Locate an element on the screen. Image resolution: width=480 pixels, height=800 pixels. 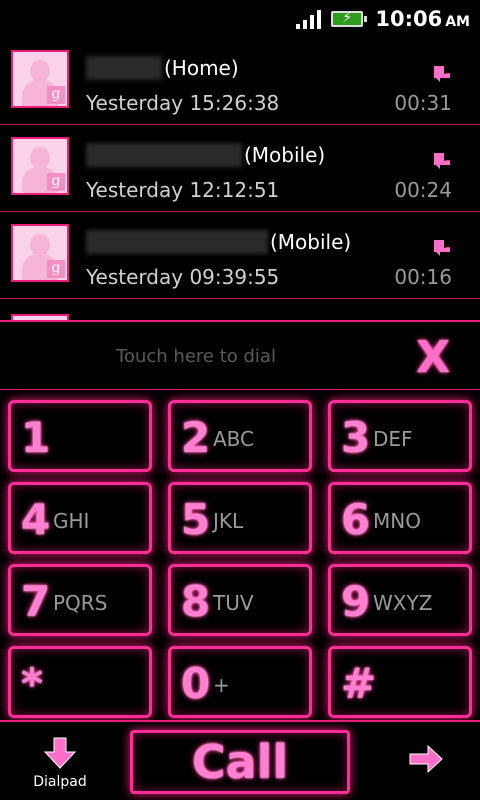
contact-name: (Home) is located at coordinates (162, 68).